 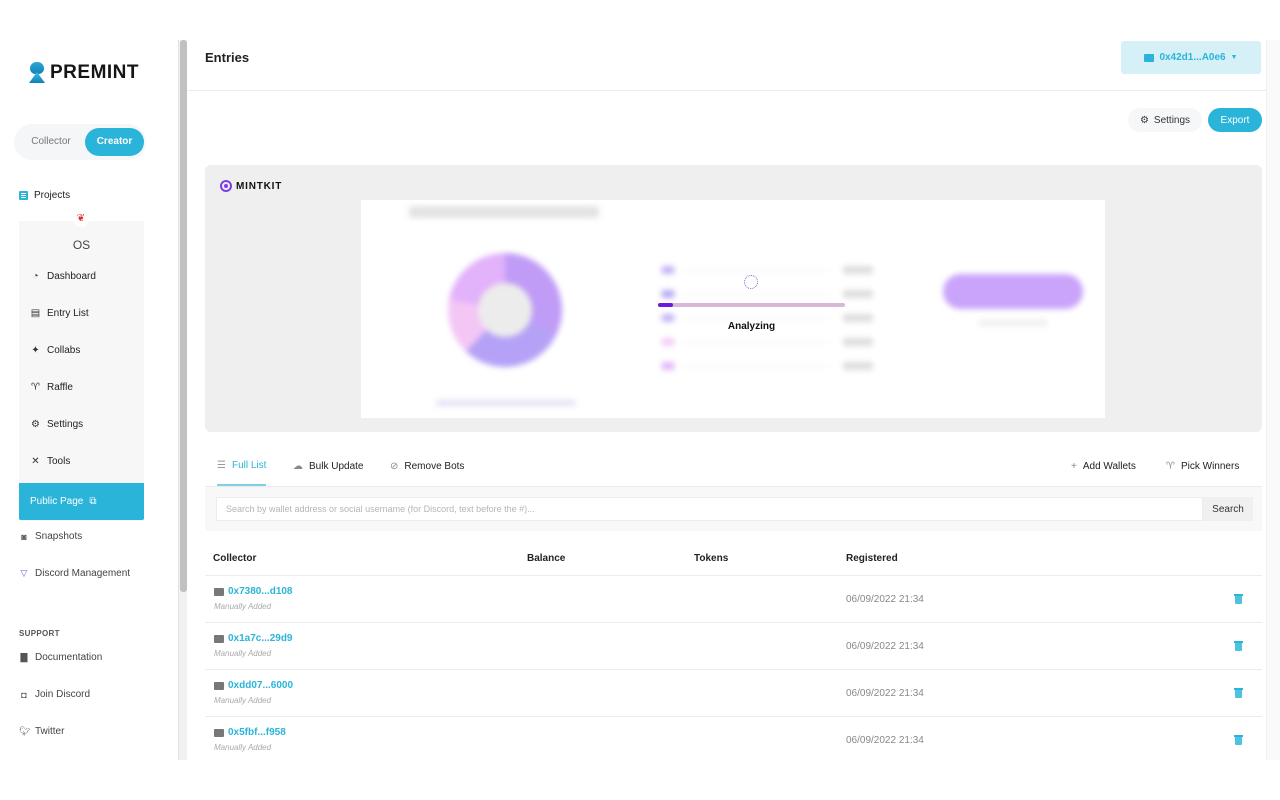 I want to click on sidebar-item-label: Dashboard, so click(x=71, y=276).